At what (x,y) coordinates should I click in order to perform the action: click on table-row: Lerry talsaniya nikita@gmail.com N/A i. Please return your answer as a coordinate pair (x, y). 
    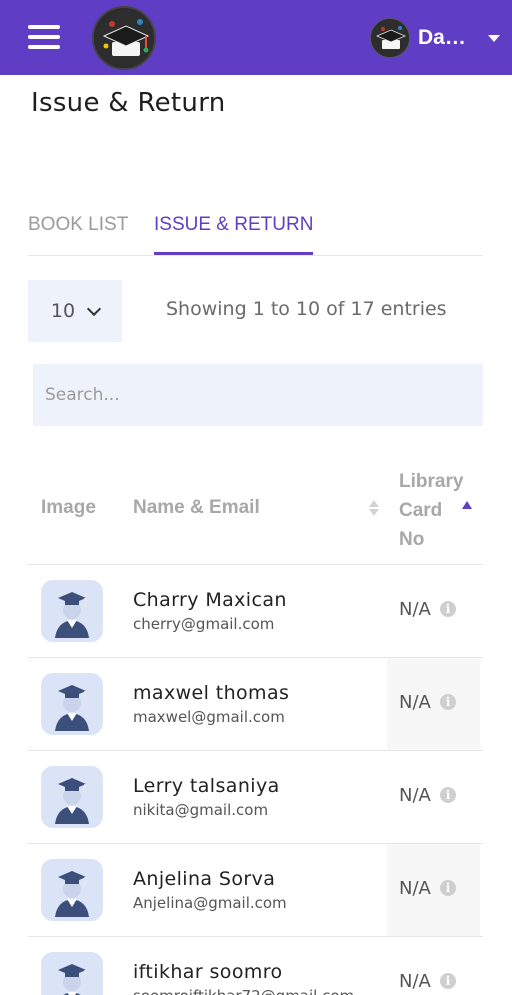
    Looking at the image, I should click on (255, 797).